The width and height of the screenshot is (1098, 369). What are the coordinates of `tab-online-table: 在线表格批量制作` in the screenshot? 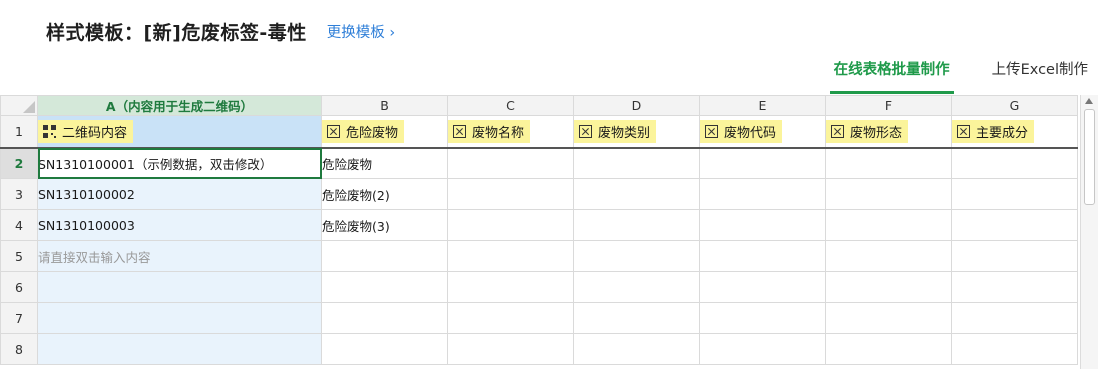 It's located at (891, 75).